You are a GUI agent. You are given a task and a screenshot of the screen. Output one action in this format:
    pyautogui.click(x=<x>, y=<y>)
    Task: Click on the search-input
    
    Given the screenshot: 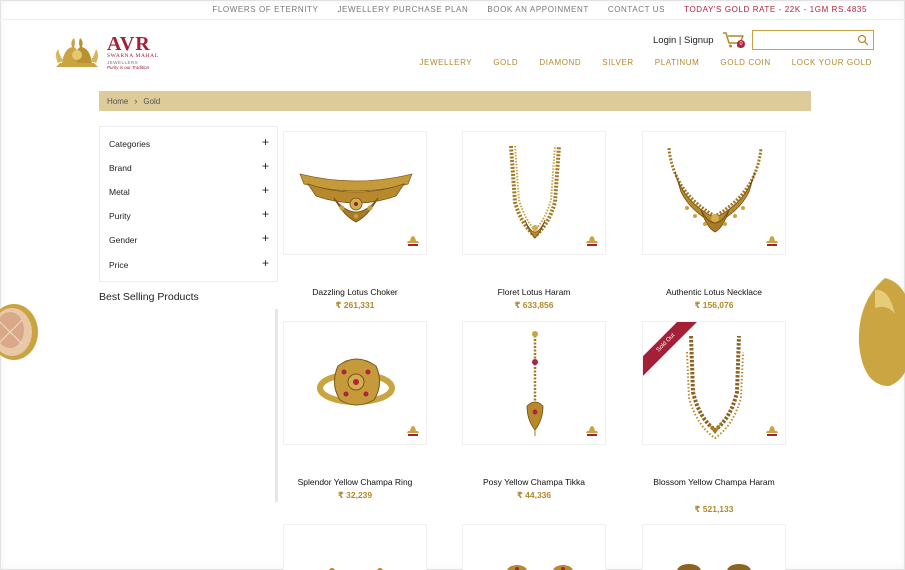 What is the action you would take?
    pyautogui.click(x=801, y=41)
    